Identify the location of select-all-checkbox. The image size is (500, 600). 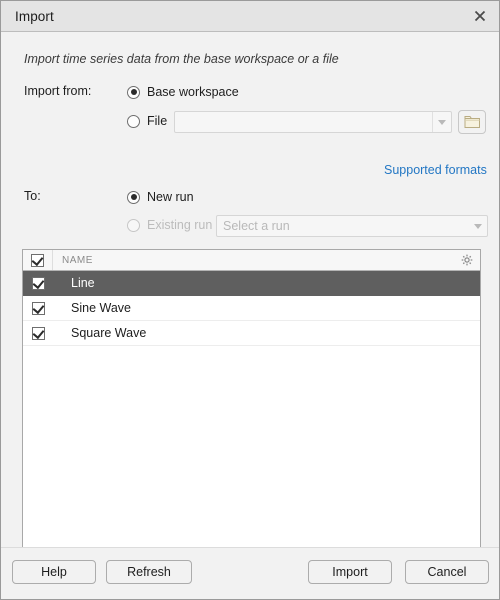
(37, 260).